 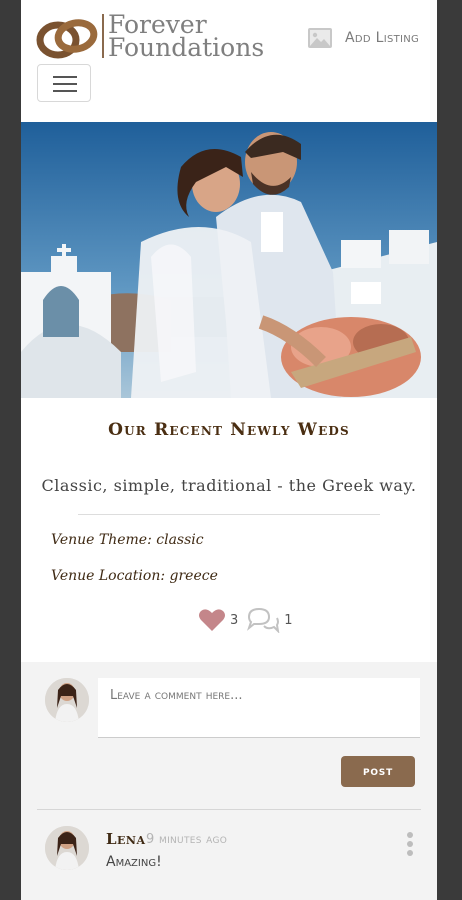 What do you see at coordinates (186, 47) in the screenshot?
I see `brand-name-line2: Foundations` at bounding box center [186, 47].